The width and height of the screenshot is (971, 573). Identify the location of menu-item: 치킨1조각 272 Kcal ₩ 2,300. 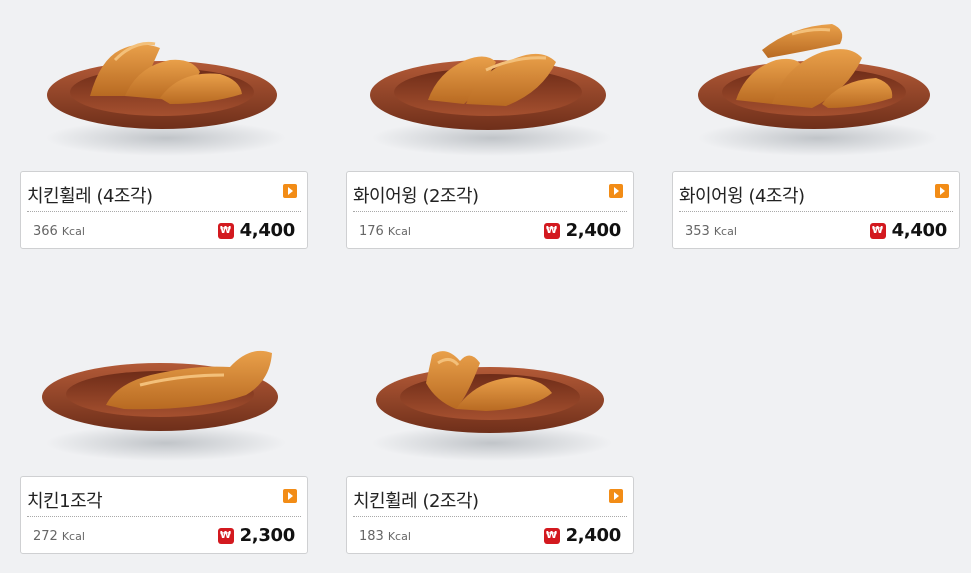
(164, 437).